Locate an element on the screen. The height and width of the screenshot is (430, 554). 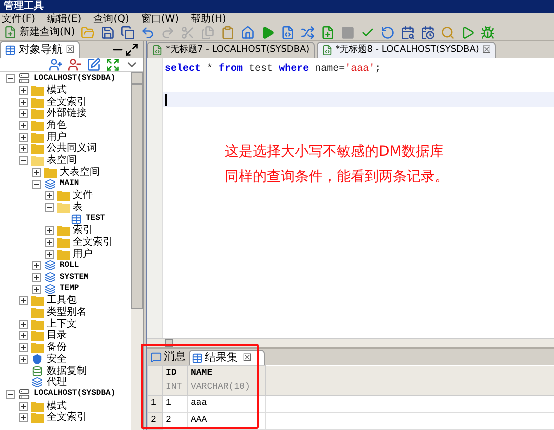
document-icon is located at coordinates (288, 33).